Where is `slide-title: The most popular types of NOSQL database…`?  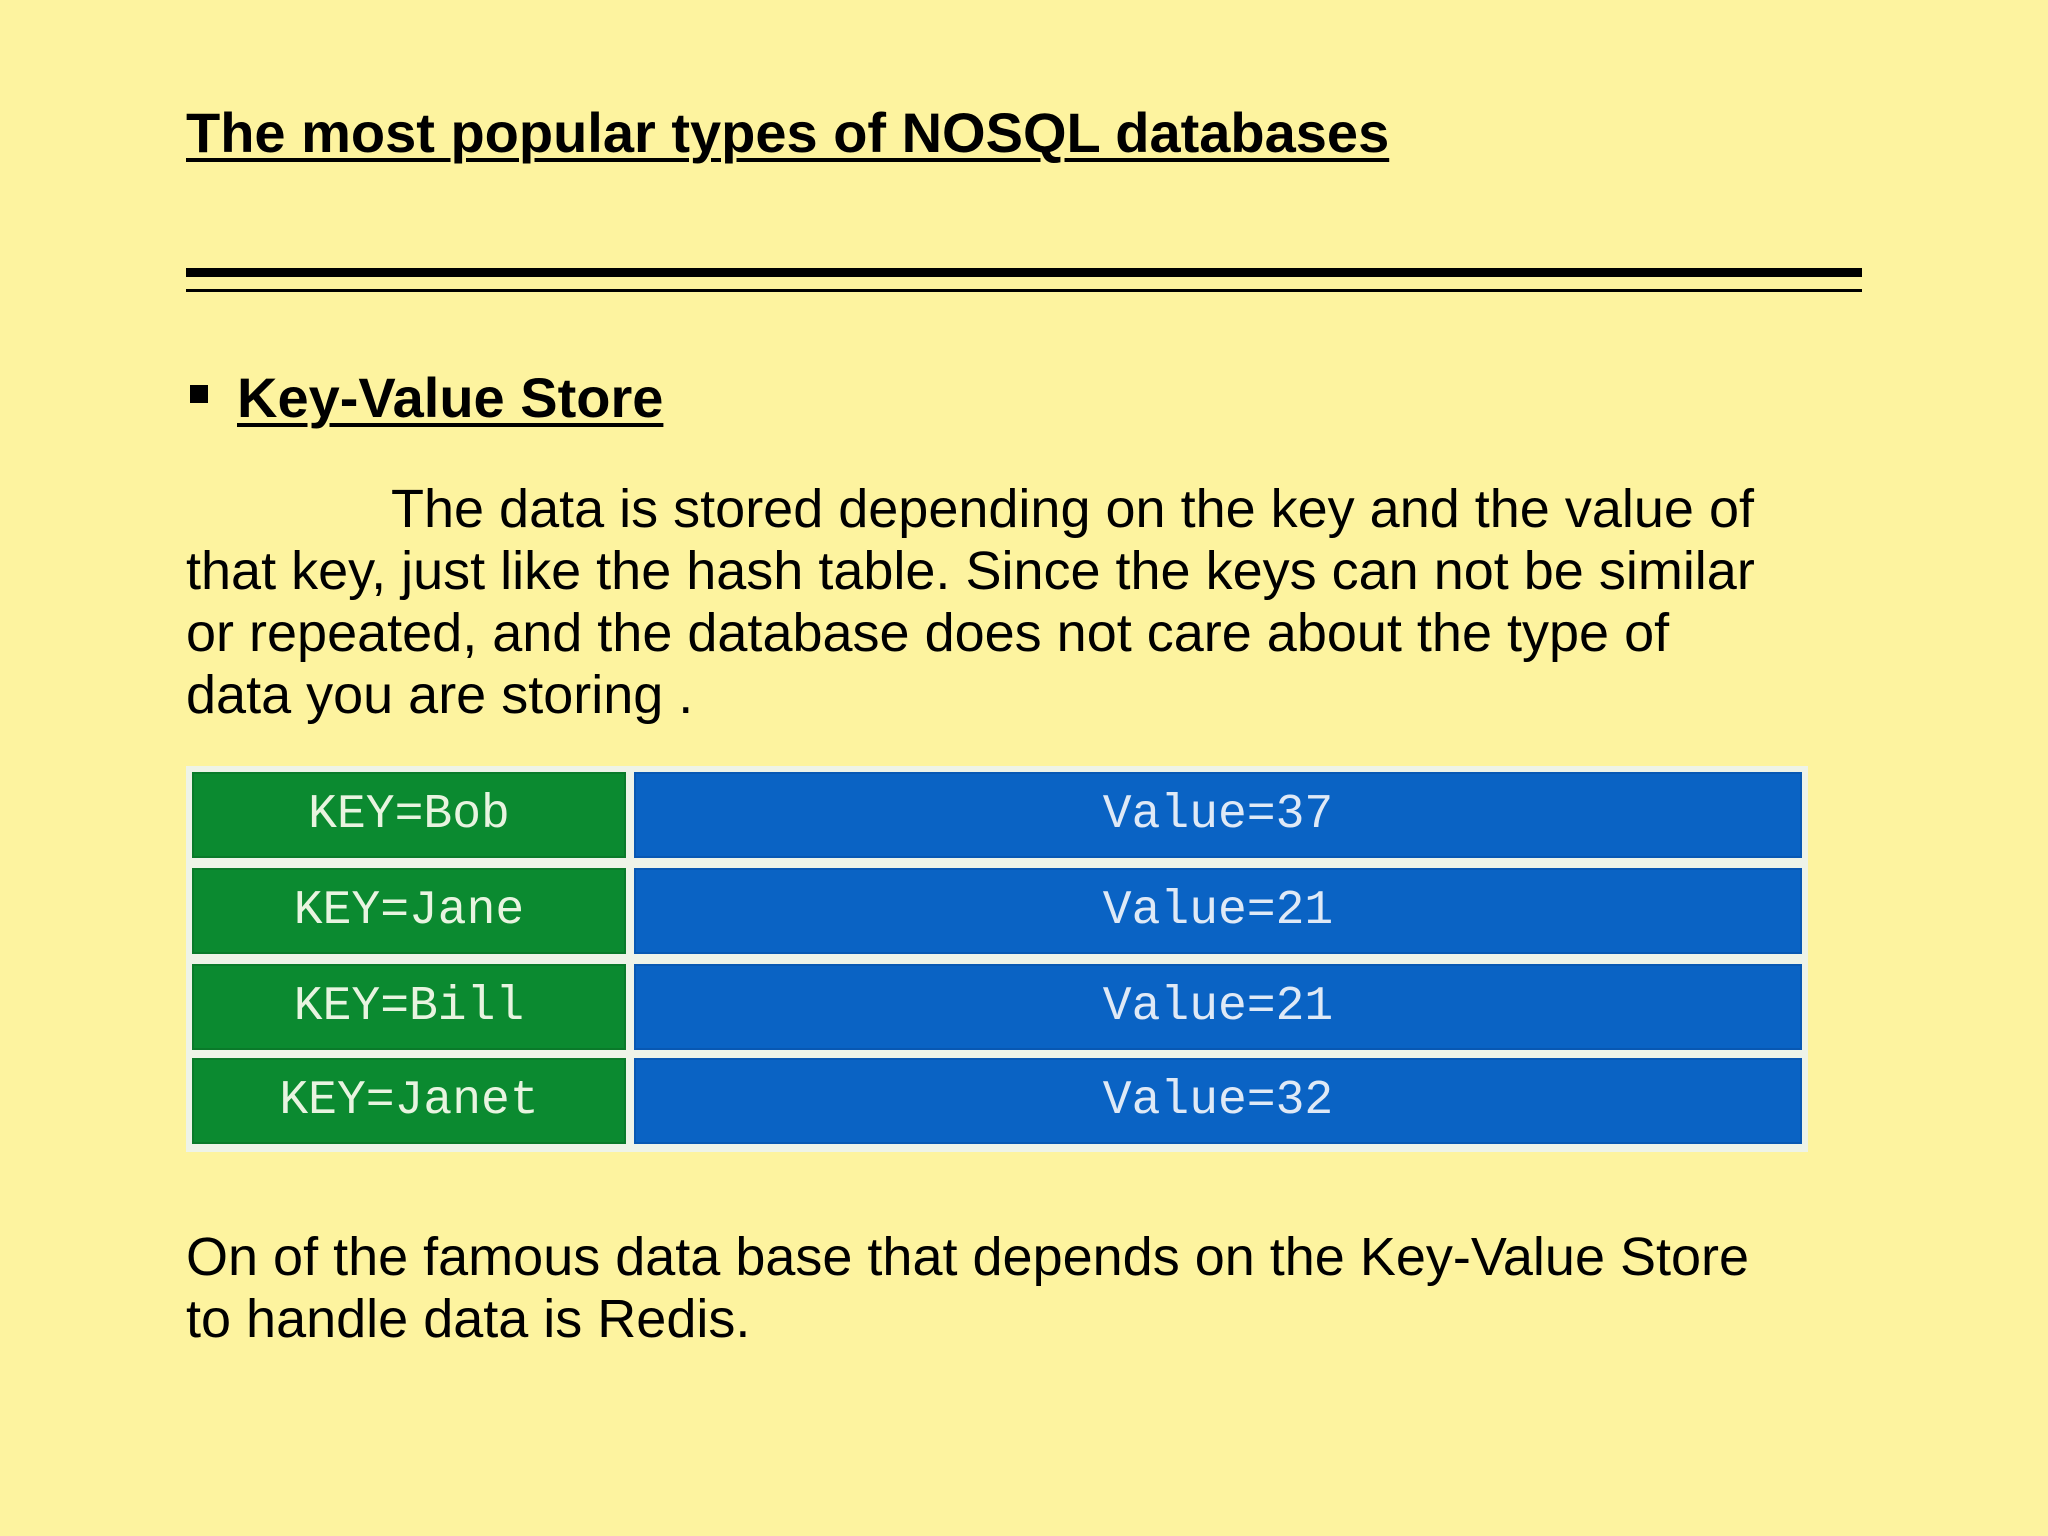
slide-title: The most popular types of NOSQL database… is located at coordinates (788, 132).